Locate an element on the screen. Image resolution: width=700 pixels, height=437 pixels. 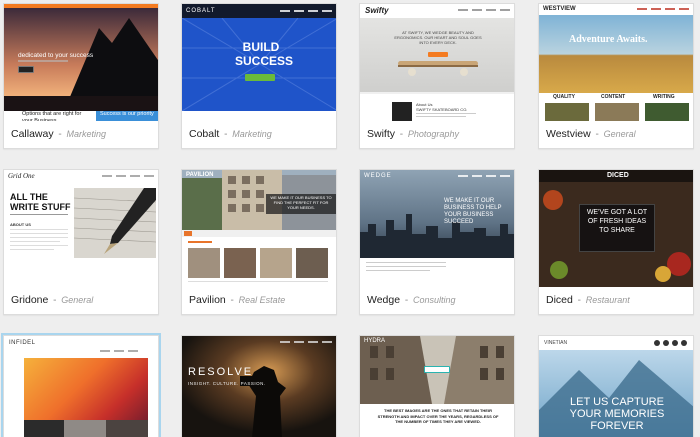
fountain-pen-icon is located at coordinates (115, 223).